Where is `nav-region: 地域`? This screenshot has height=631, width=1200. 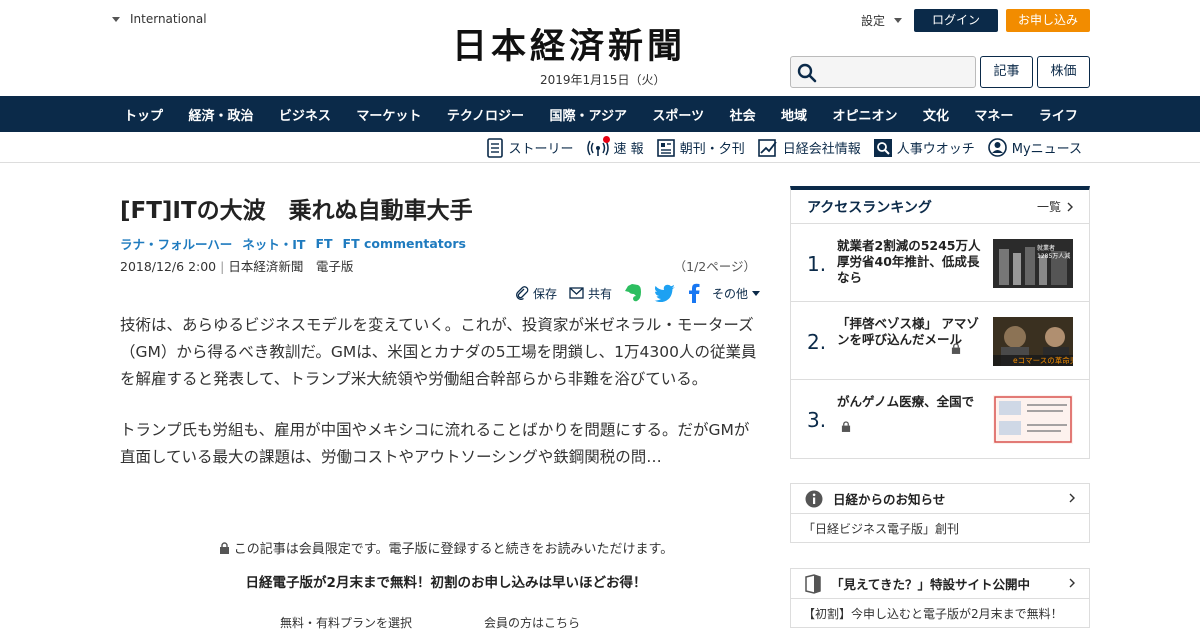 nav-region: 地域 is located at coordinates (794, 114).